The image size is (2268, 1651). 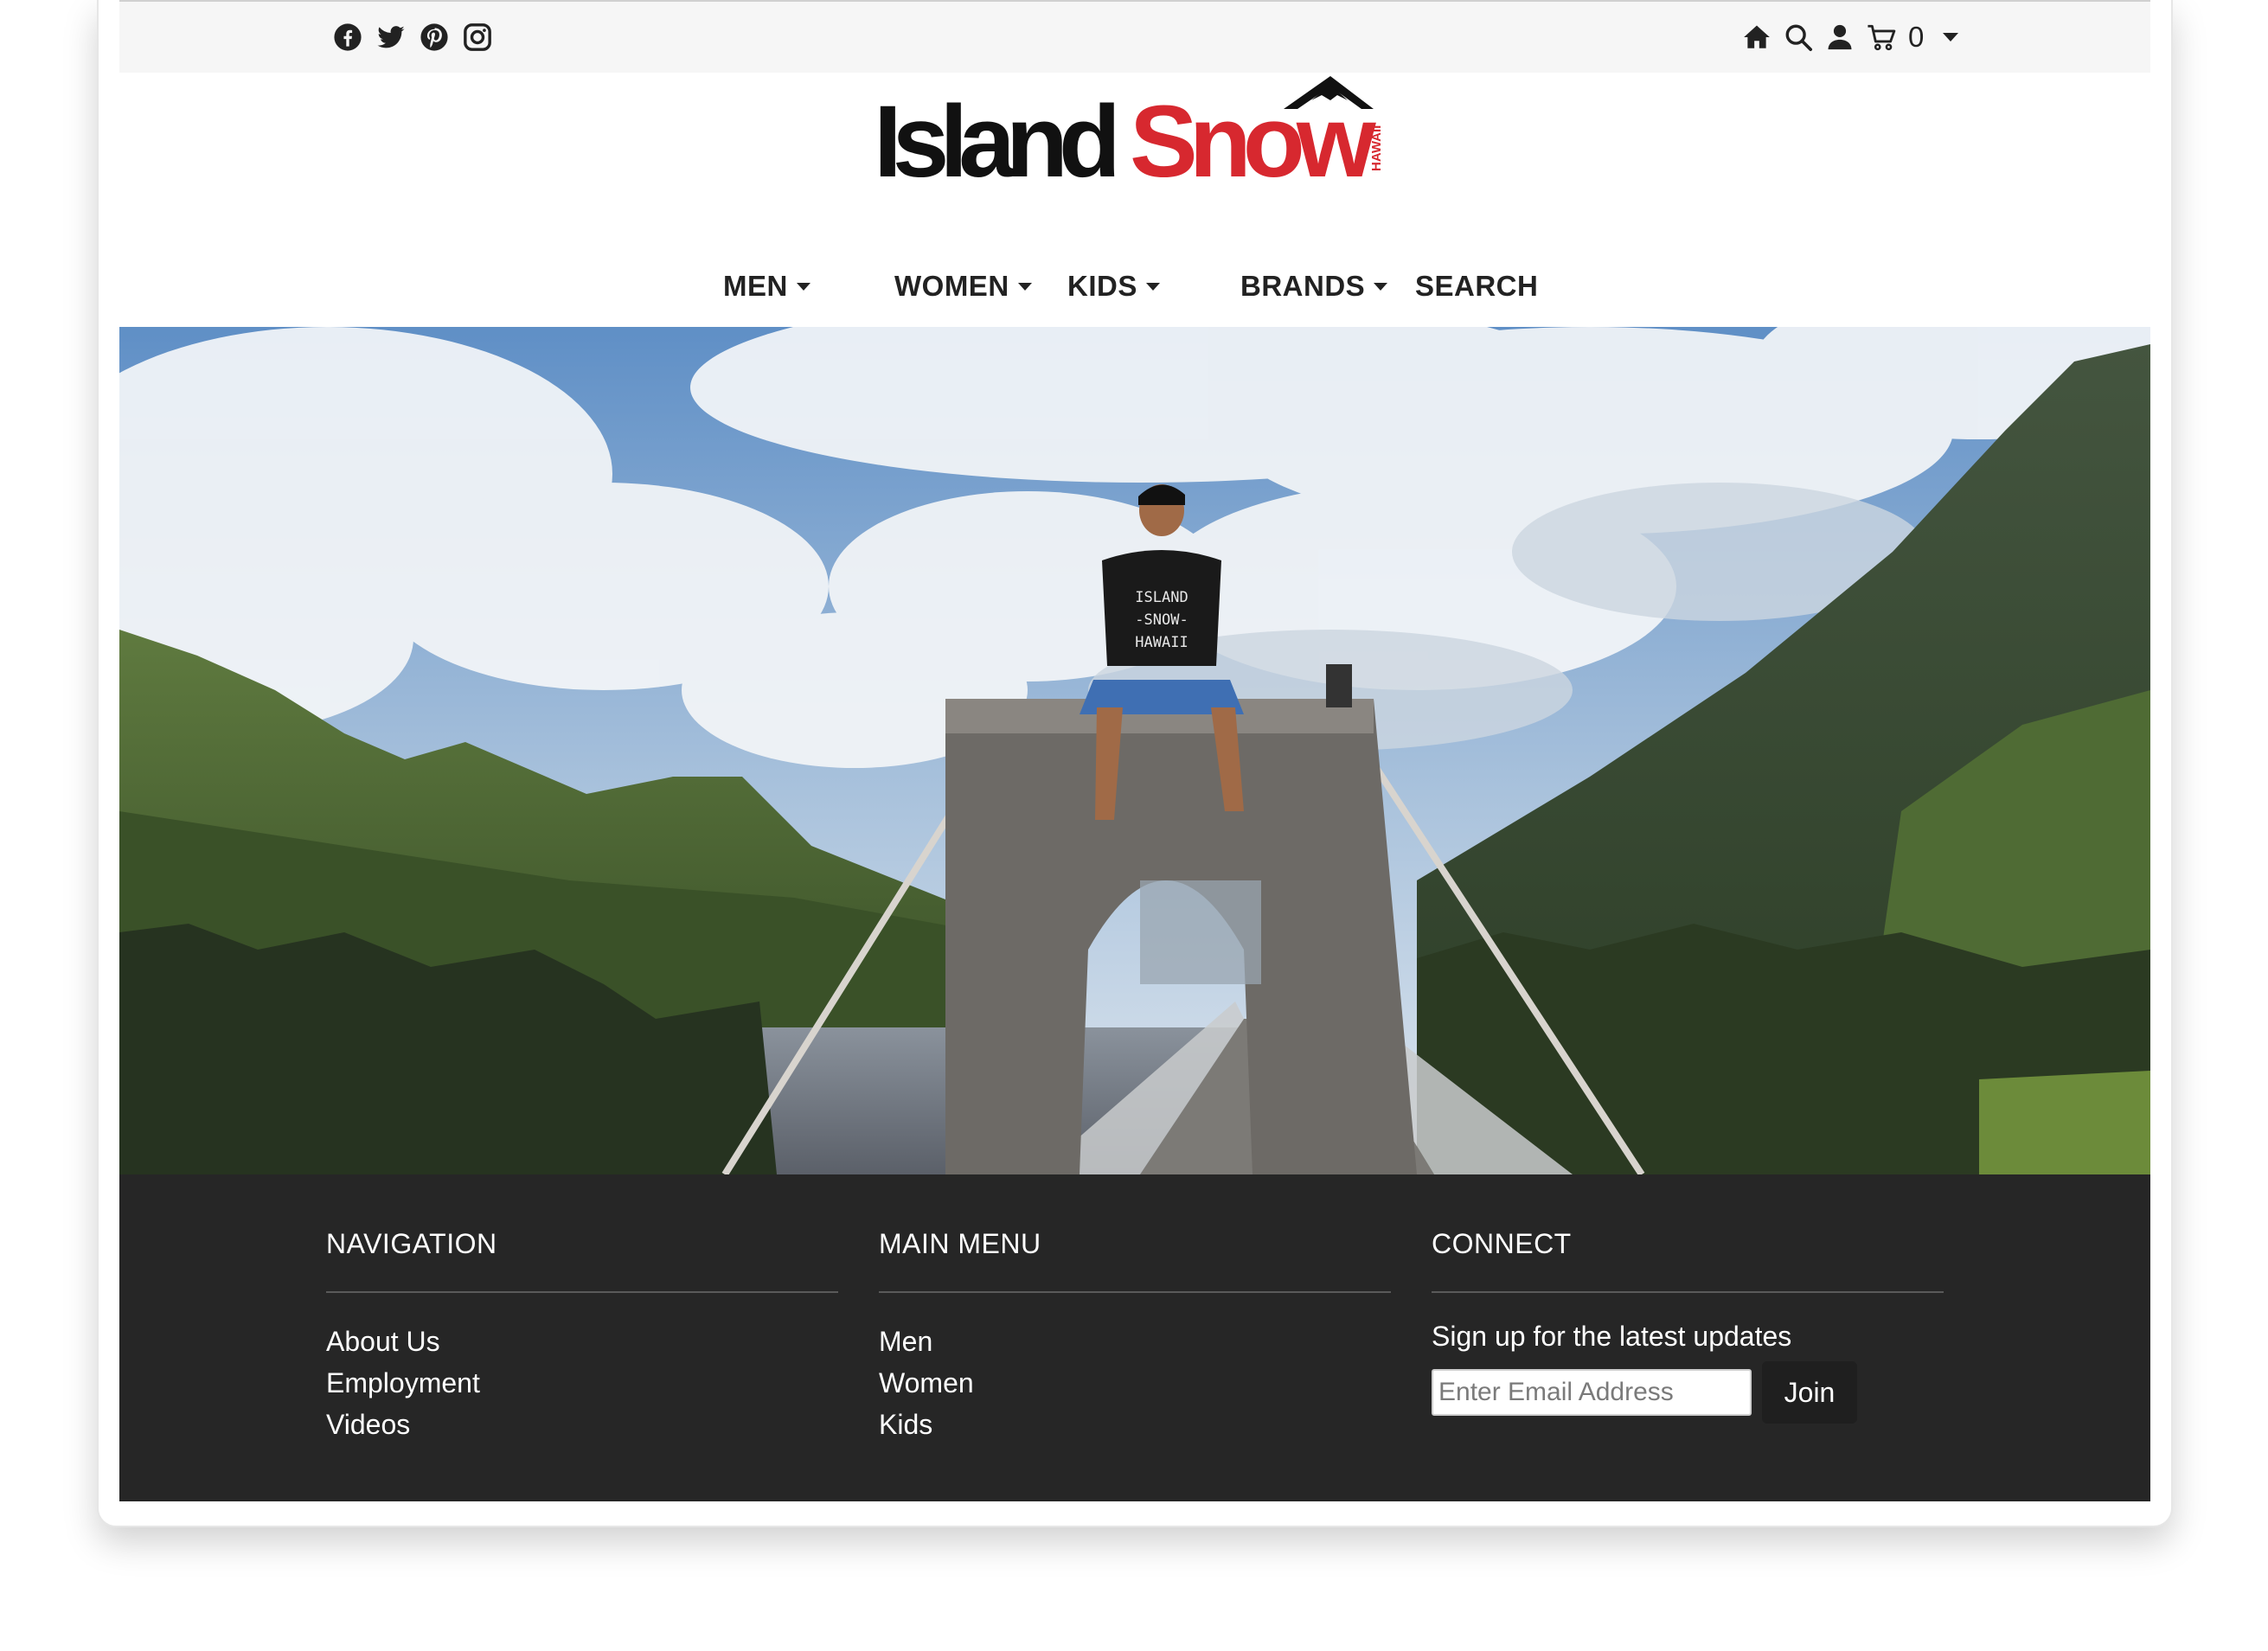 What do you see at coordinates (994, 136) in the screenshot?
I see `logo-island-text: Island` at bounding box center [994, 136].